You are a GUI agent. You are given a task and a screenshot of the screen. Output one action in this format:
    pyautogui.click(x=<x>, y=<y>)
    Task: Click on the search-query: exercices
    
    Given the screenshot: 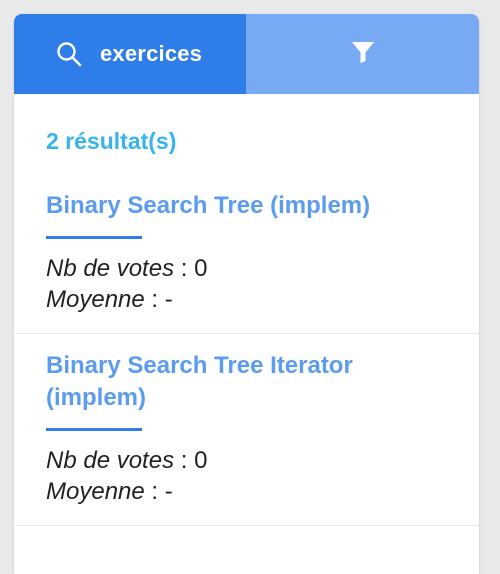 What is the action you would take?
    pyautogui.click(x=151, y=53)
    